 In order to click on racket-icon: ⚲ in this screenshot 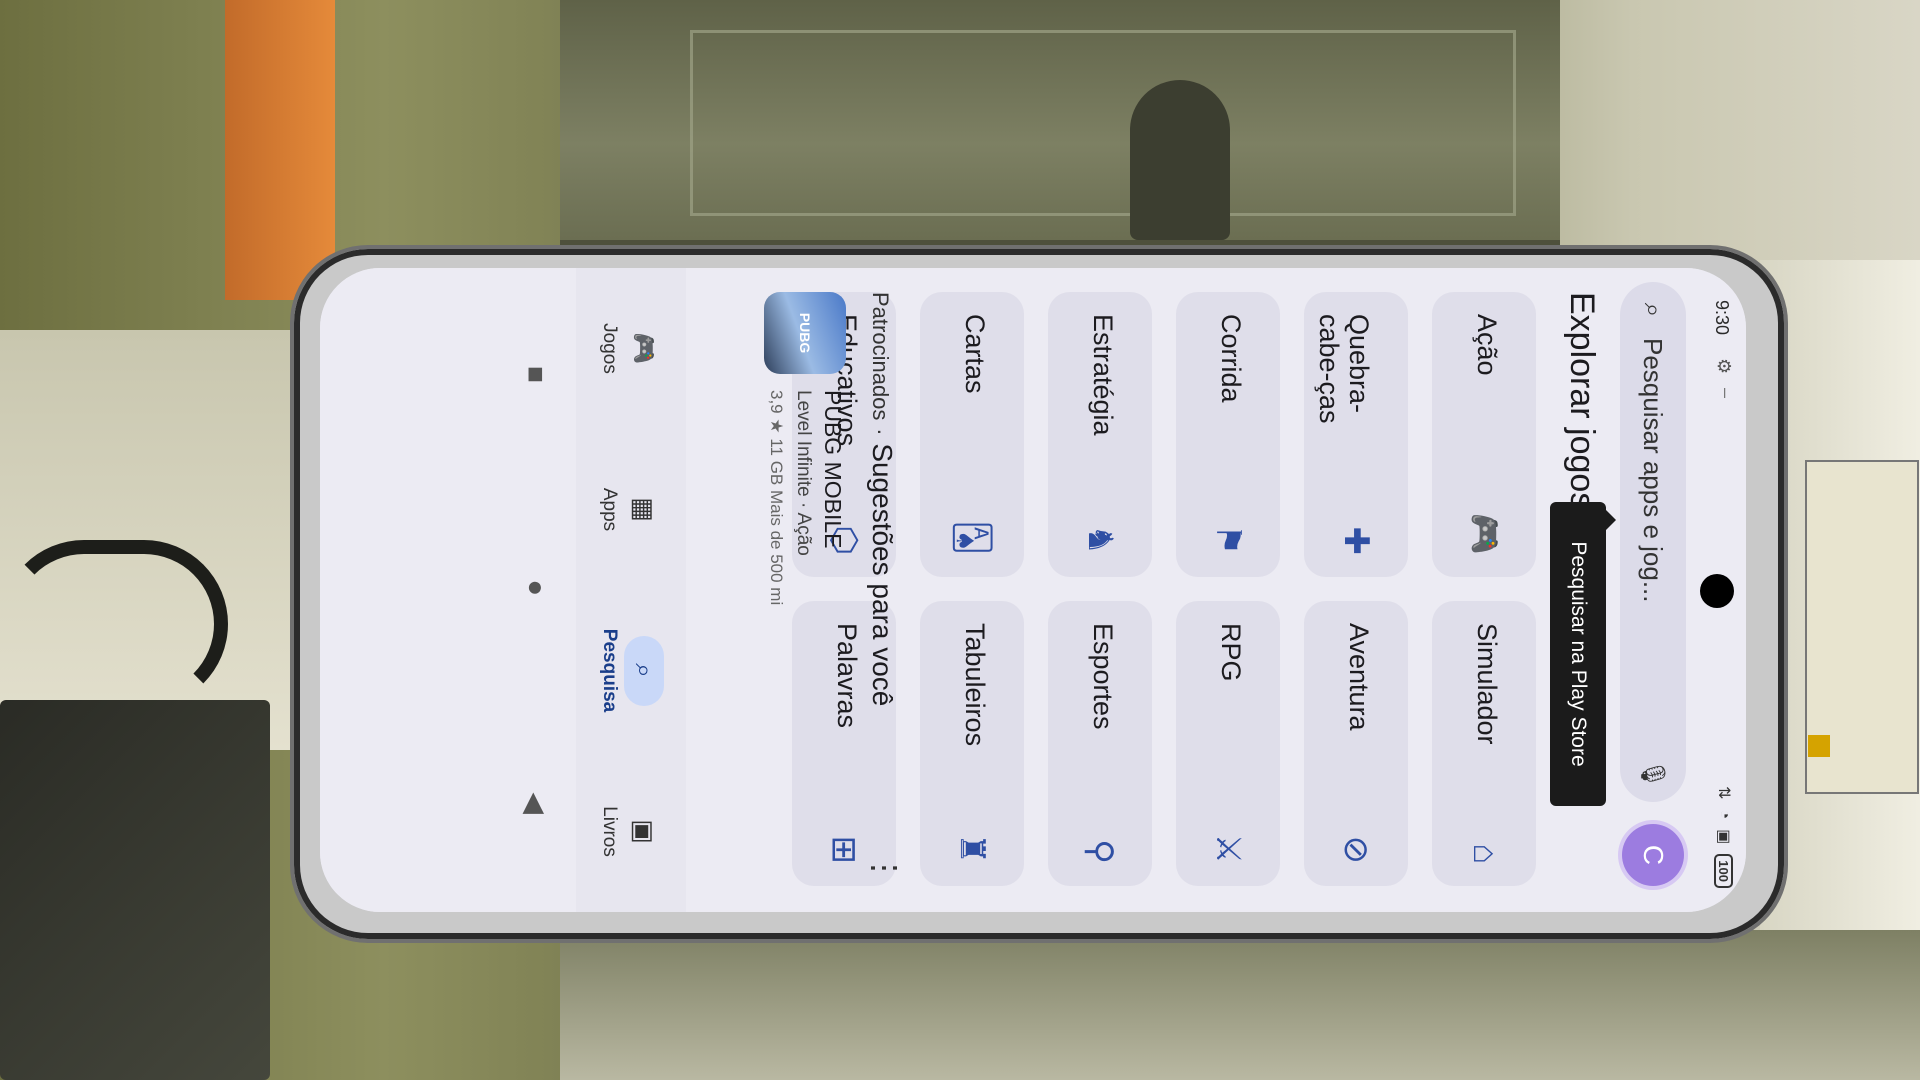, I will do `click(1100, 851)`.